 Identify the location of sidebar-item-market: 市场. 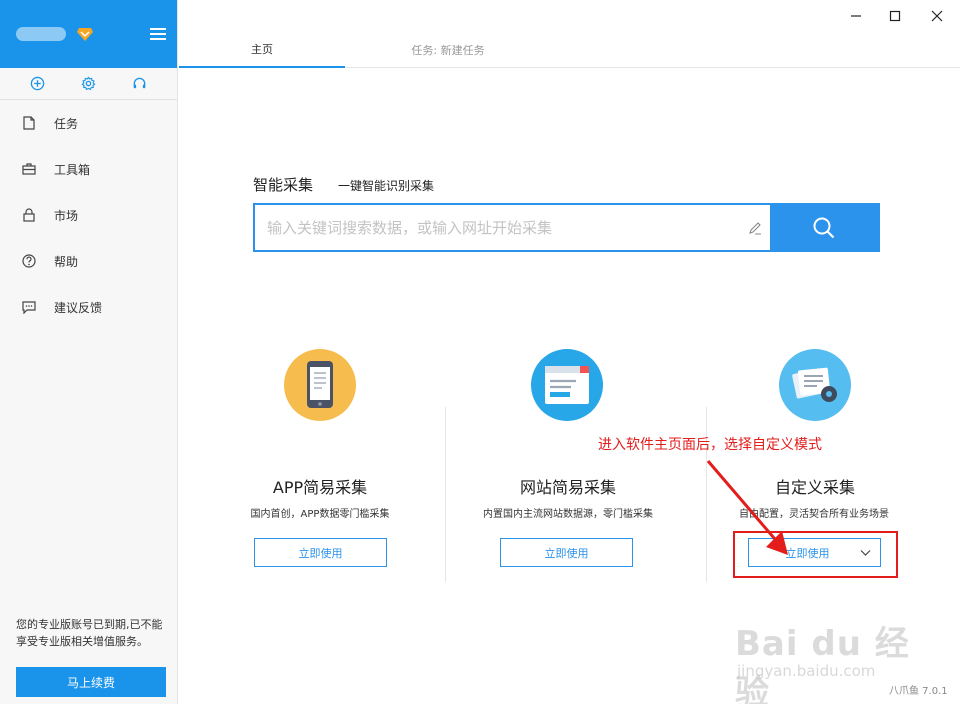
(88, 215).